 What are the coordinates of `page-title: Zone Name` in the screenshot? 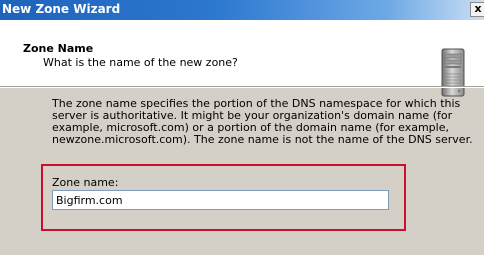 It's located at (58, 48).